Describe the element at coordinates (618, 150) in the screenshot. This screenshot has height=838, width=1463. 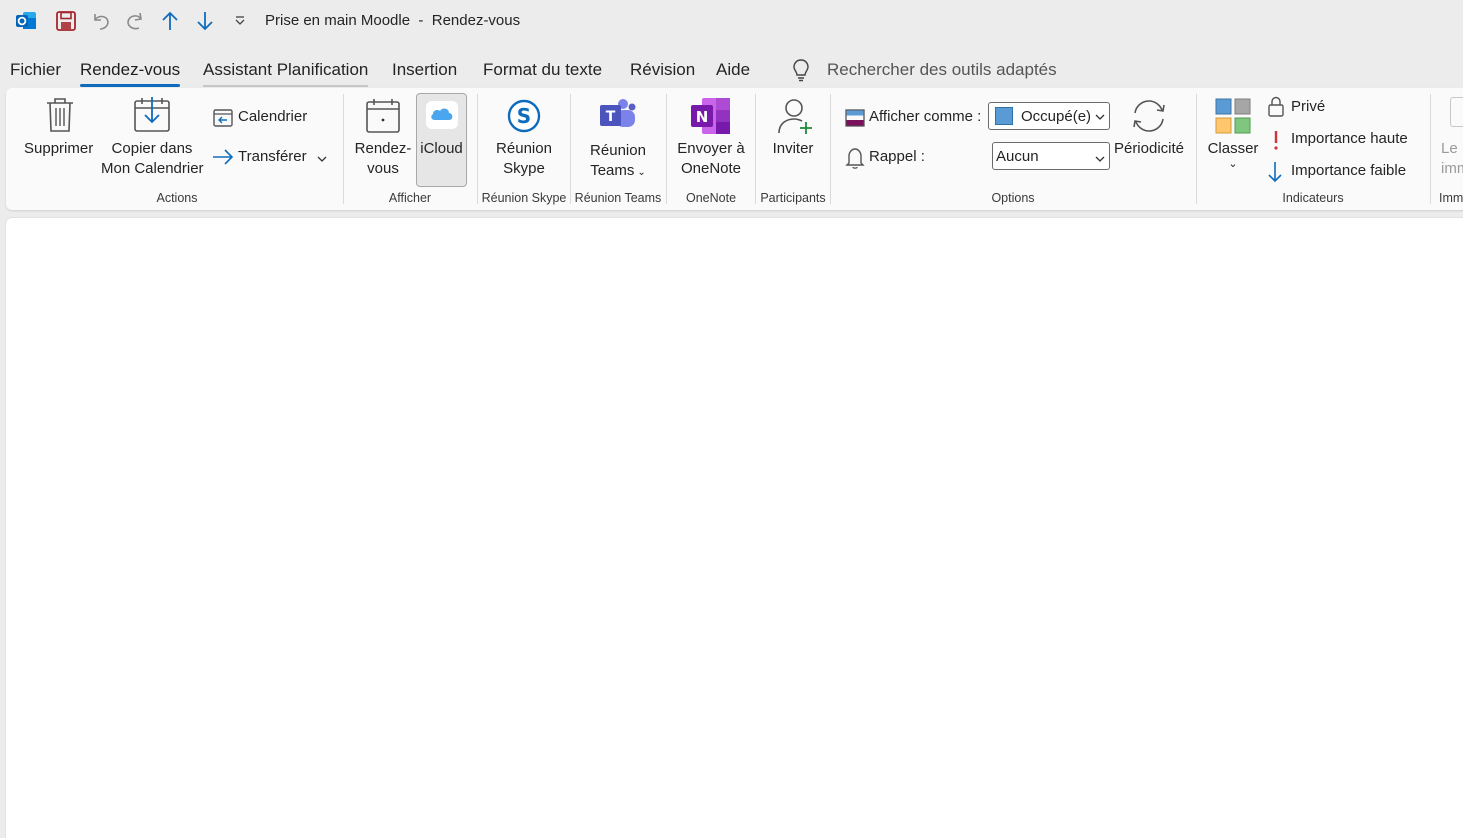
I see `teams-label-line1: Réunion` at that location.